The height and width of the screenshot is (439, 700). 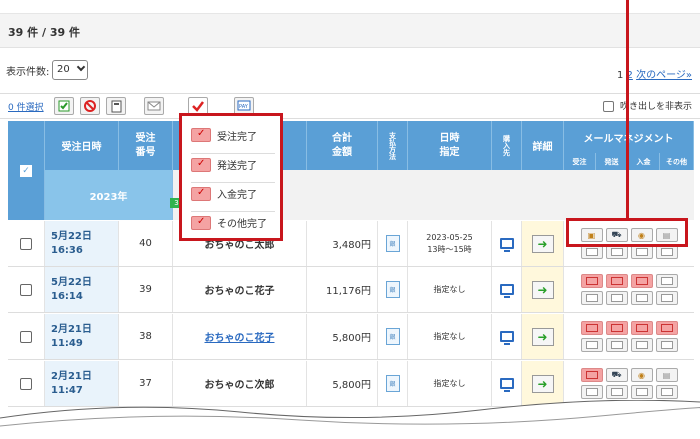 I want to click on callout-line, so click(x=627, y=109).